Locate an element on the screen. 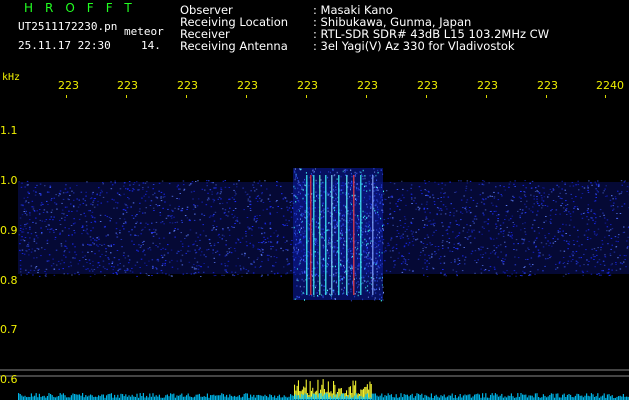 The width and height of the screenshot is (629, 400). y-tick-label: 0.6 is located at coordinates (9, 379).